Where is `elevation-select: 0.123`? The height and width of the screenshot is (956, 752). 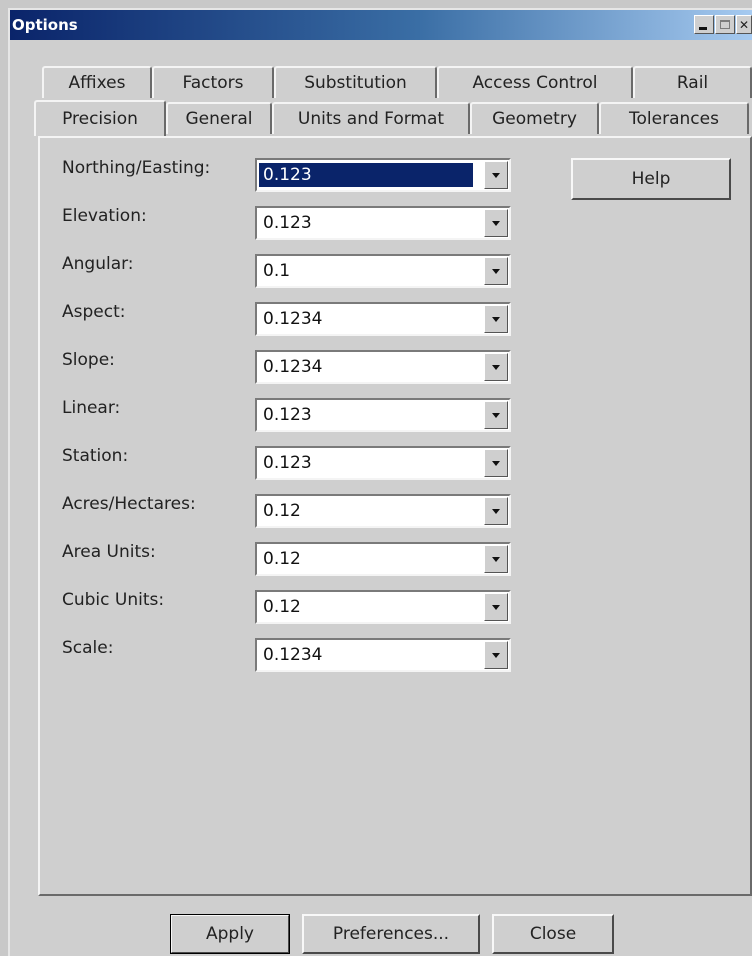 elevation-select: 0.123 is located at coordinates (383, 223).